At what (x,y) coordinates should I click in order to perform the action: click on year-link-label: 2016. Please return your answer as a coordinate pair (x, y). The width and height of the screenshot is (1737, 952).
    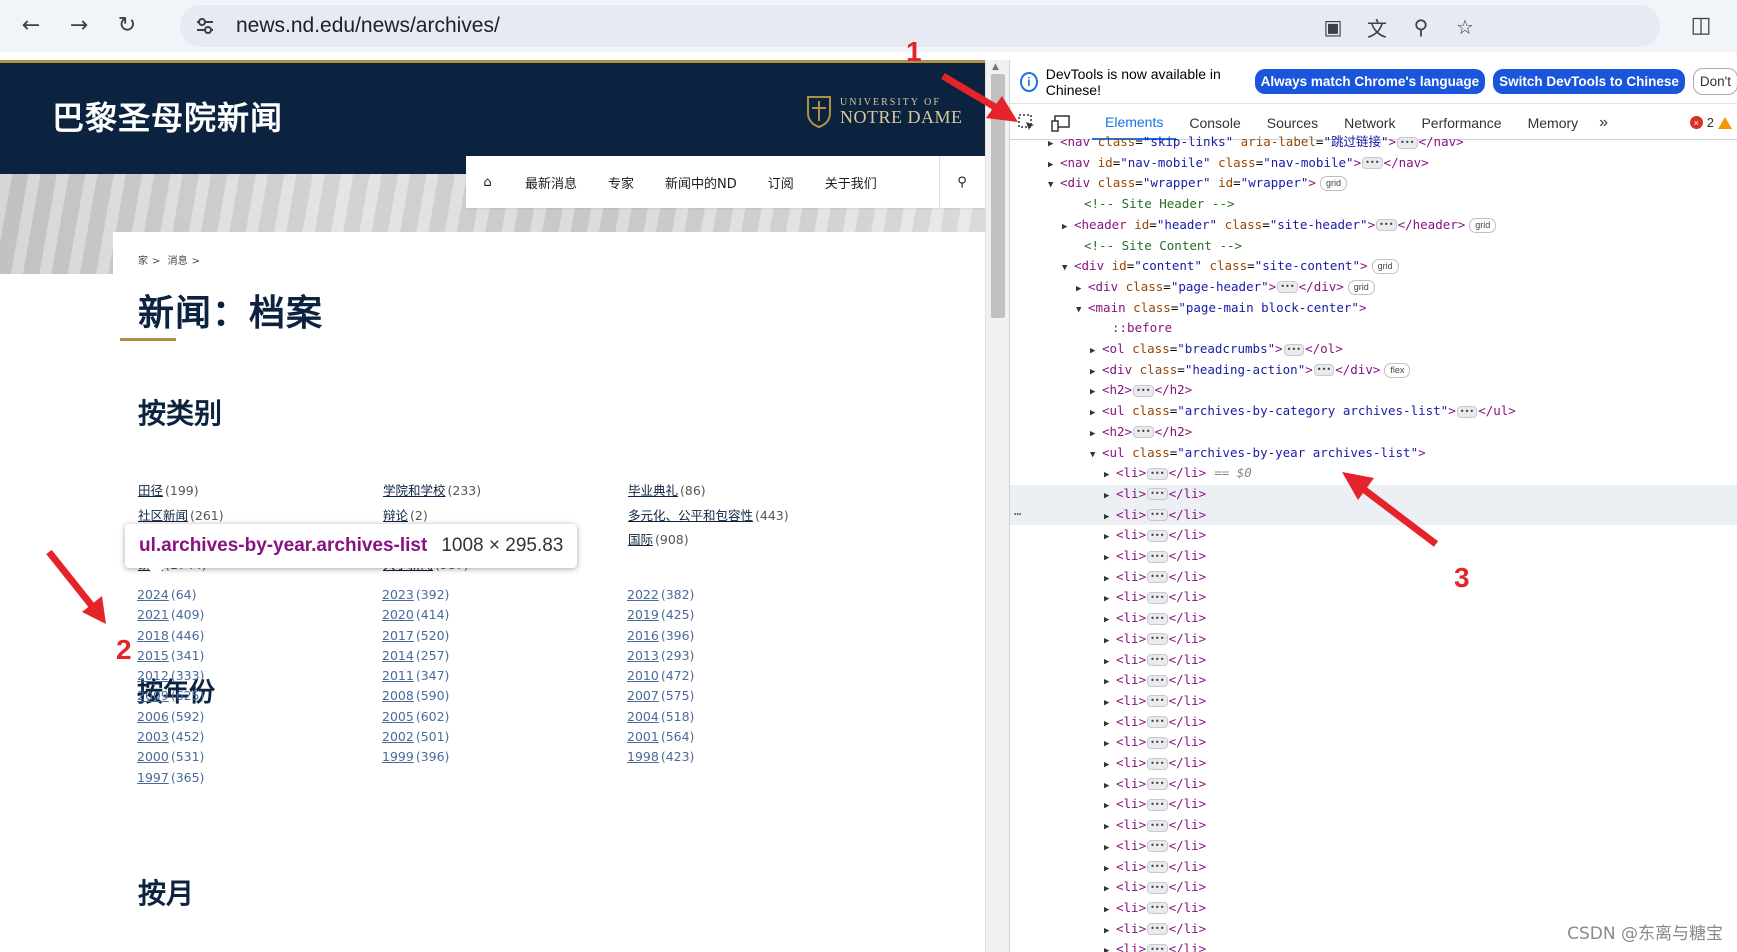
    Looking at the image, I should click on (643, 635).